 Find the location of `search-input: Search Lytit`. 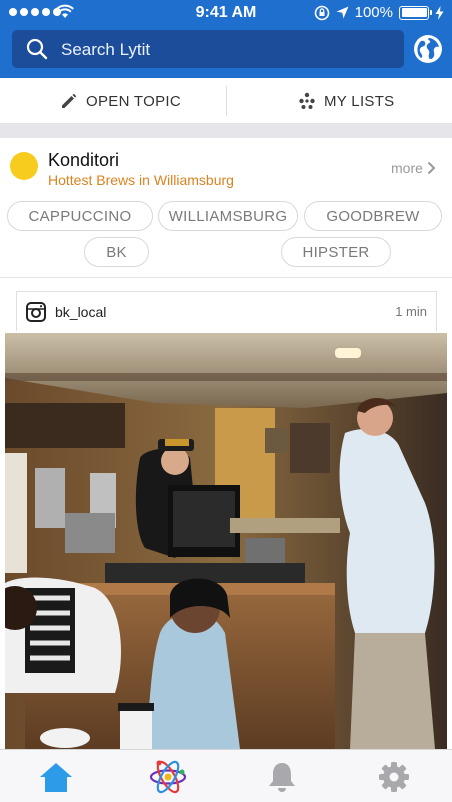

search-input: Search Lytit is located at coordinates (105, 50).